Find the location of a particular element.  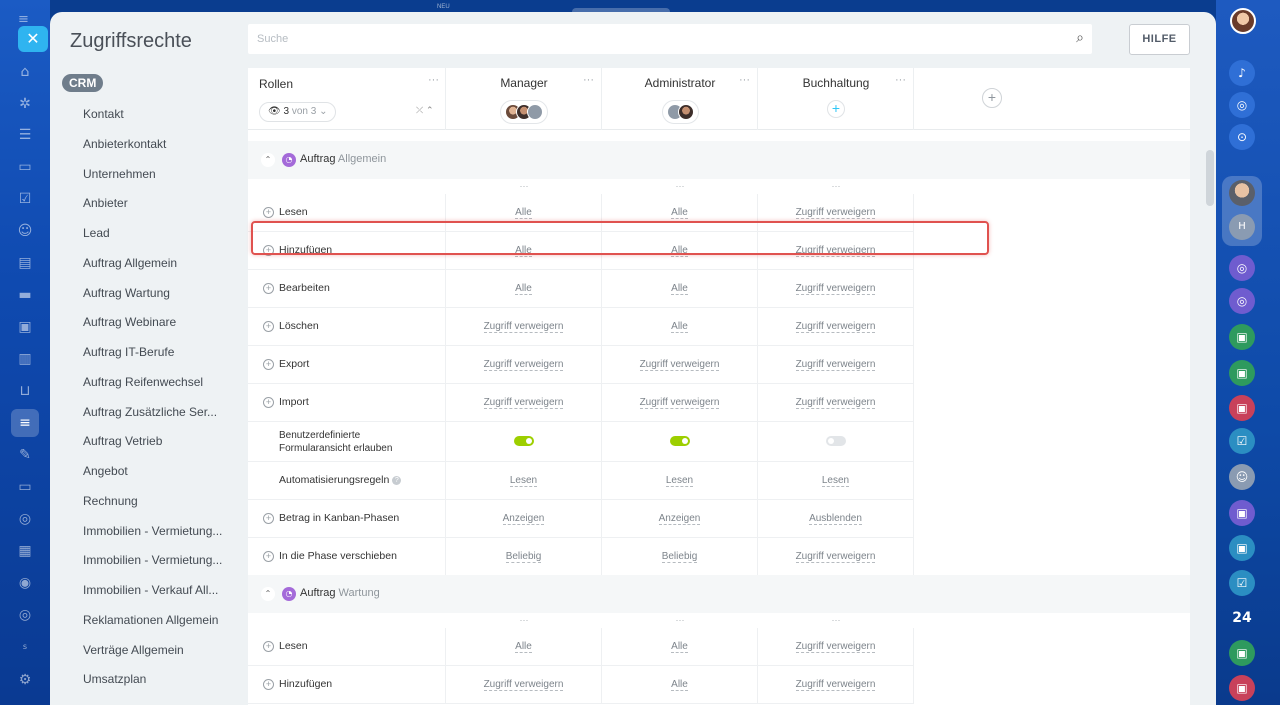

lock-icon-7: ▣ is located at coordinates (1242, 688).